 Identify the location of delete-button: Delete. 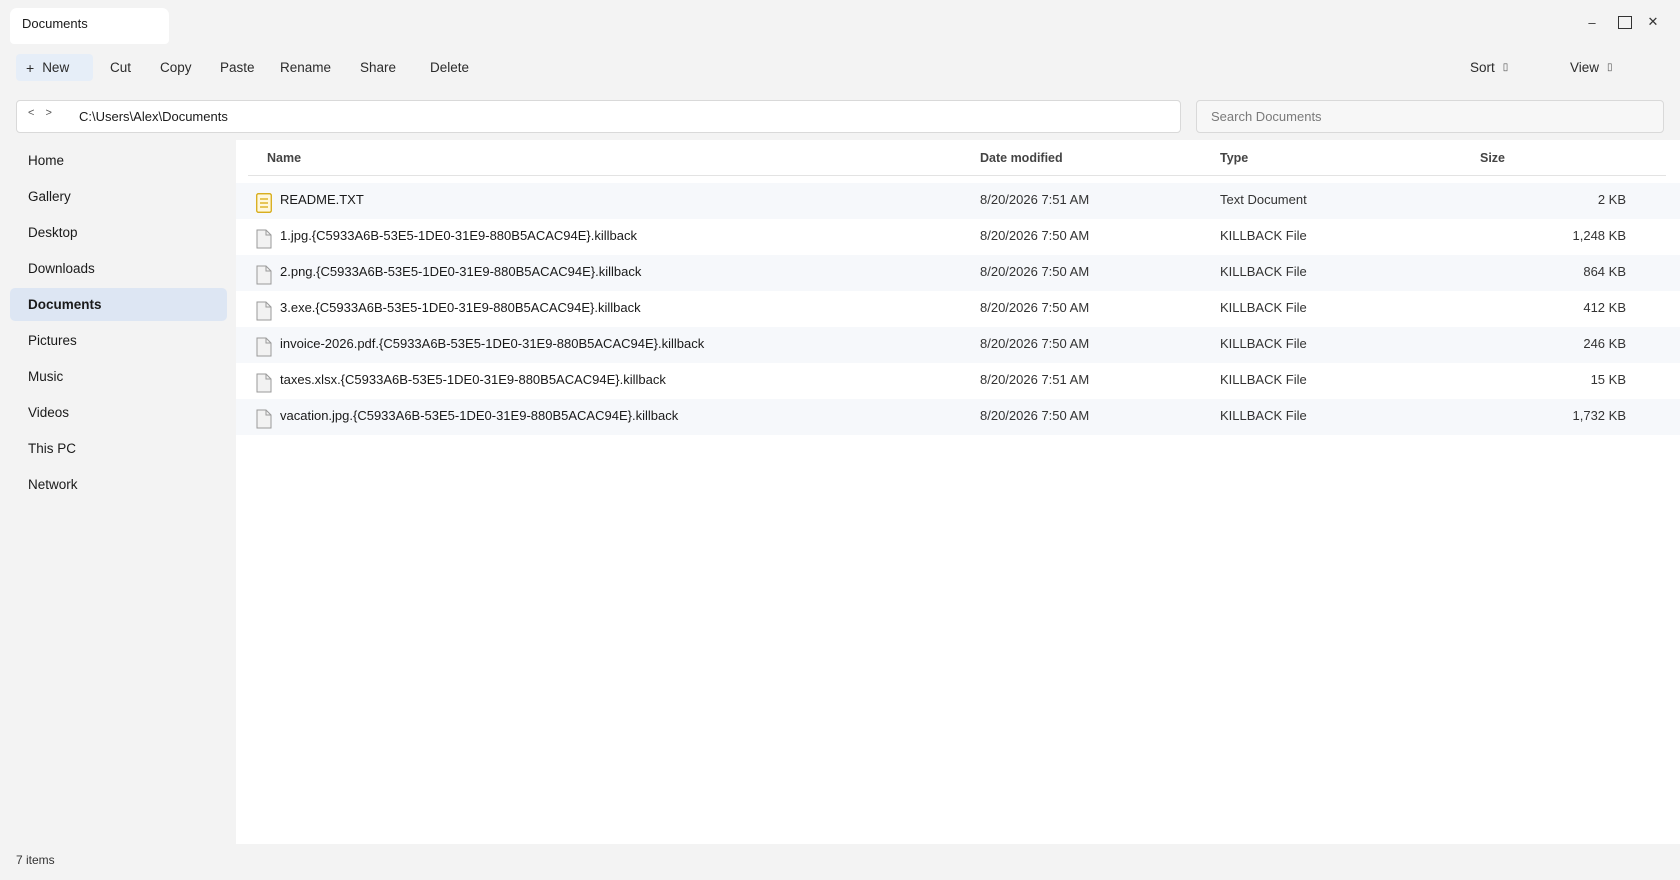
(449, 67).